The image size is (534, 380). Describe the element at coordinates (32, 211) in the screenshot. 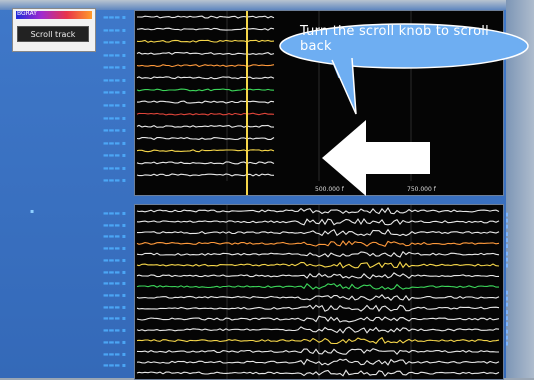

I see `channel-group-marker: ▪` at that location.